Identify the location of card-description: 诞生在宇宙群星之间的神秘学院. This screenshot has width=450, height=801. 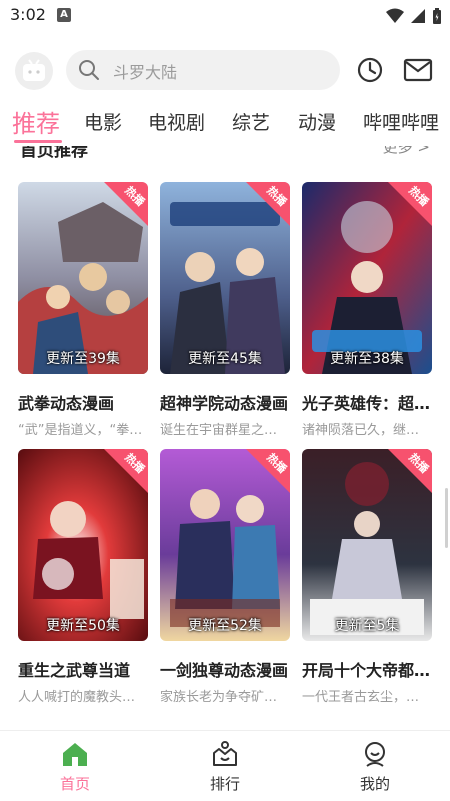
(225, 430).